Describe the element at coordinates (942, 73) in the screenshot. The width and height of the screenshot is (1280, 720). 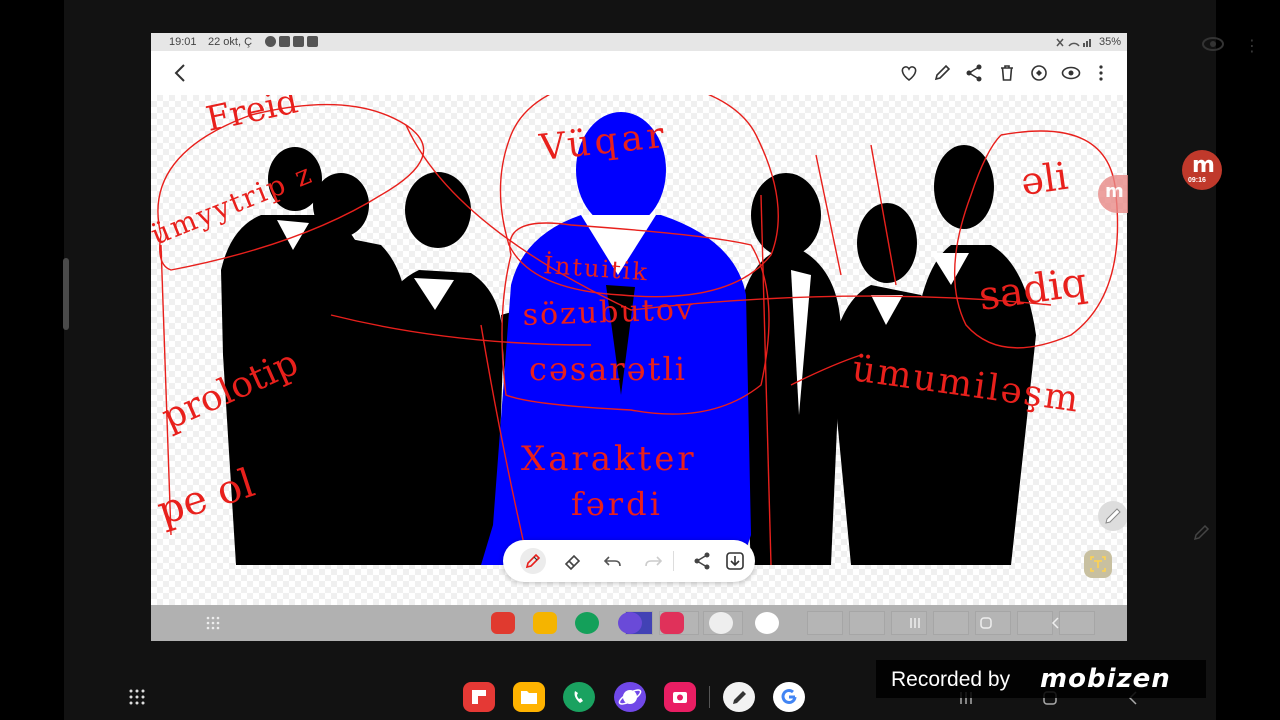
I see `edit-icon` at that location.